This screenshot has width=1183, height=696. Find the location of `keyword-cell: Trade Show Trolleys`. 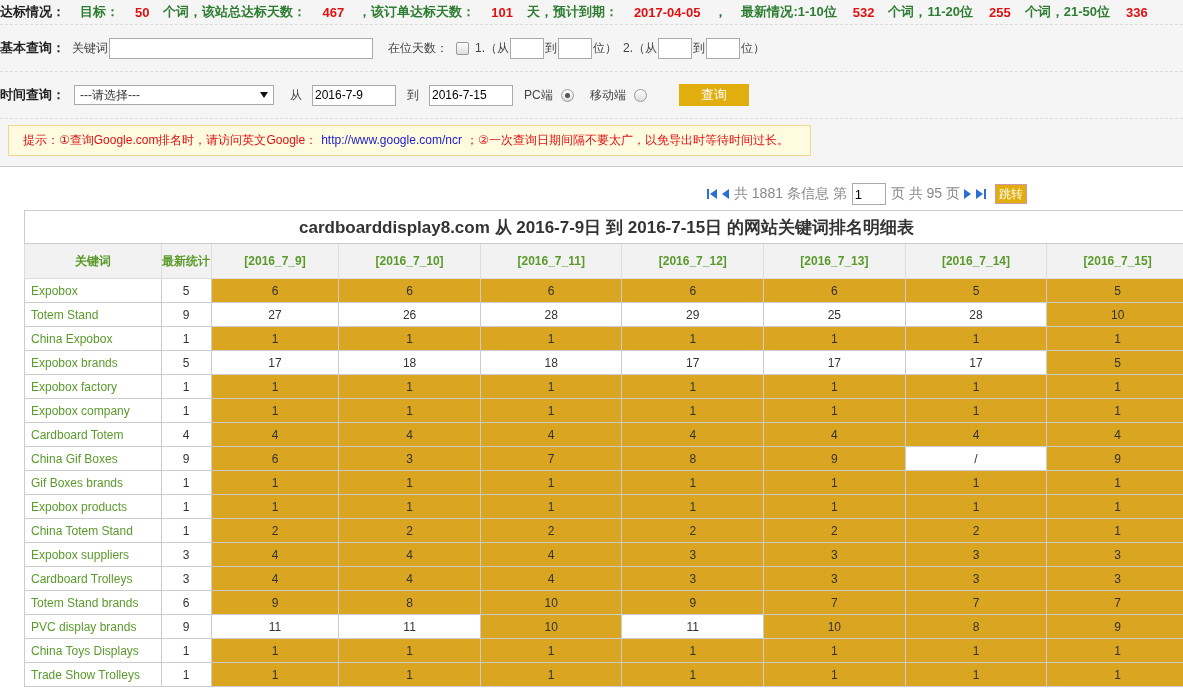

keyword-cell: Trade Show Trolleys is located at coordinates (93, 674).